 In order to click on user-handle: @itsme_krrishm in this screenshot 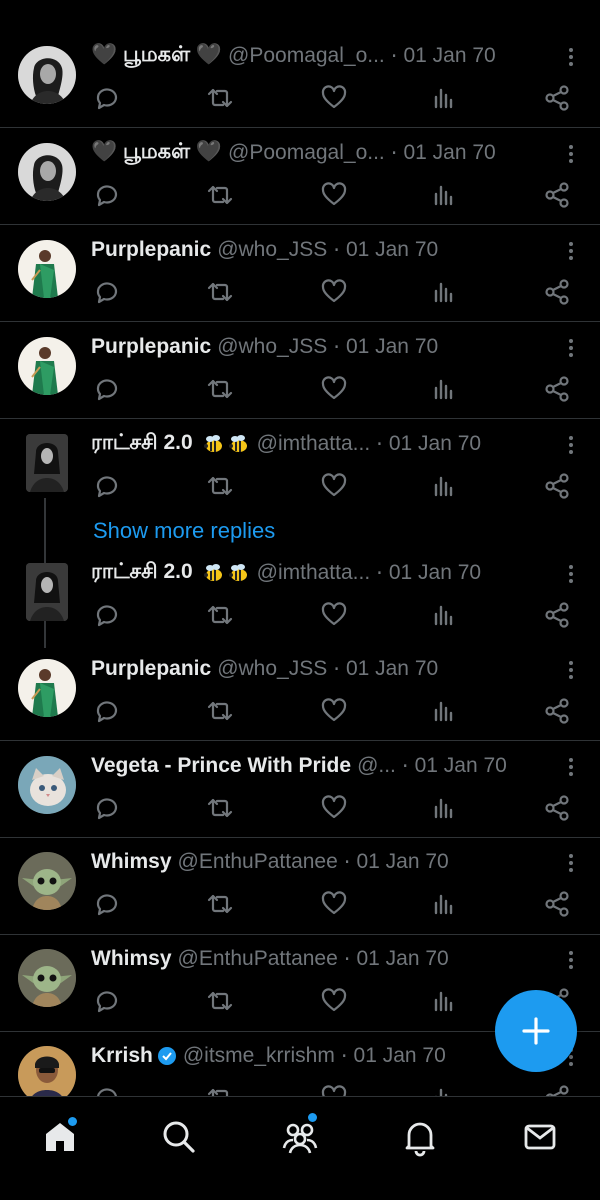, I will do `click(259, 1056)`.